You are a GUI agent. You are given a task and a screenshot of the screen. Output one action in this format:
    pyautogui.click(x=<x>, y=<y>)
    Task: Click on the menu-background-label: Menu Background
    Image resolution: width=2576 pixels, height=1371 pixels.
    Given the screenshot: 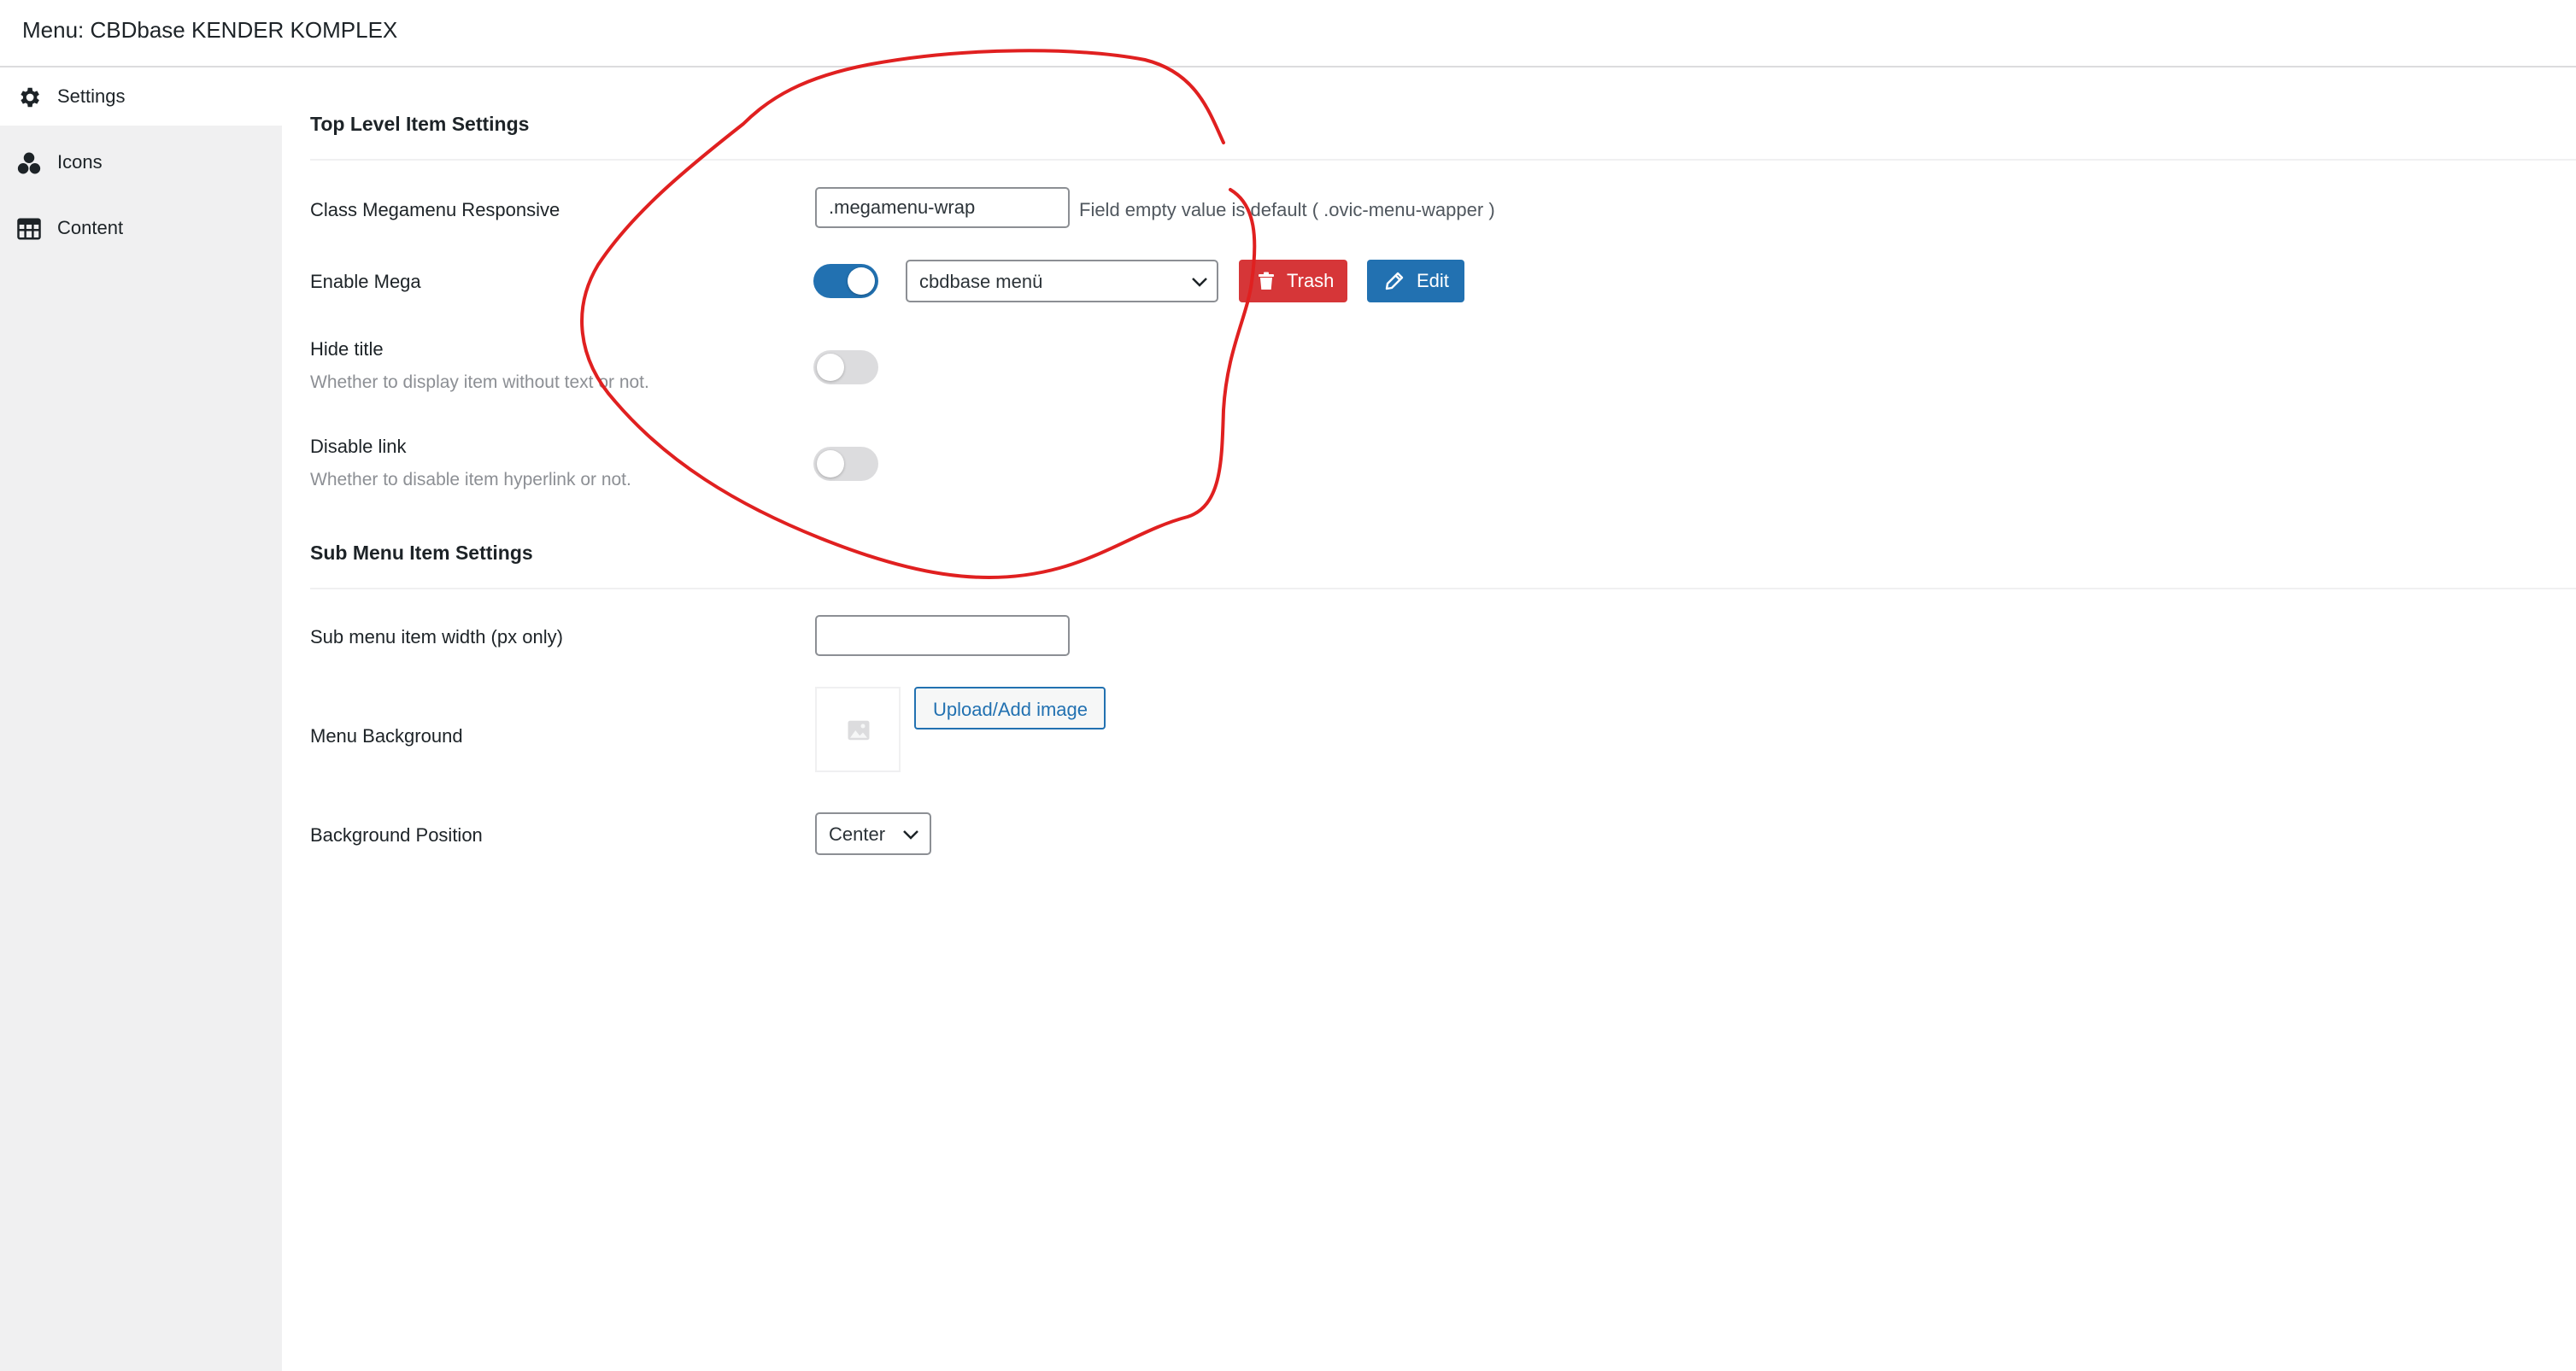 What is the action you would take?
    pyautogui.click(x=386, y=736)
    